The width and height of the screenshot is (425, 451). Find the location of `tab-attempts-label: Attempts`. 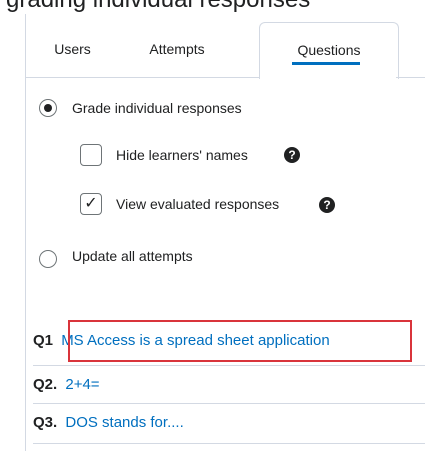

tab-attempts-label: Attempts is located at coordinates (177, 49).